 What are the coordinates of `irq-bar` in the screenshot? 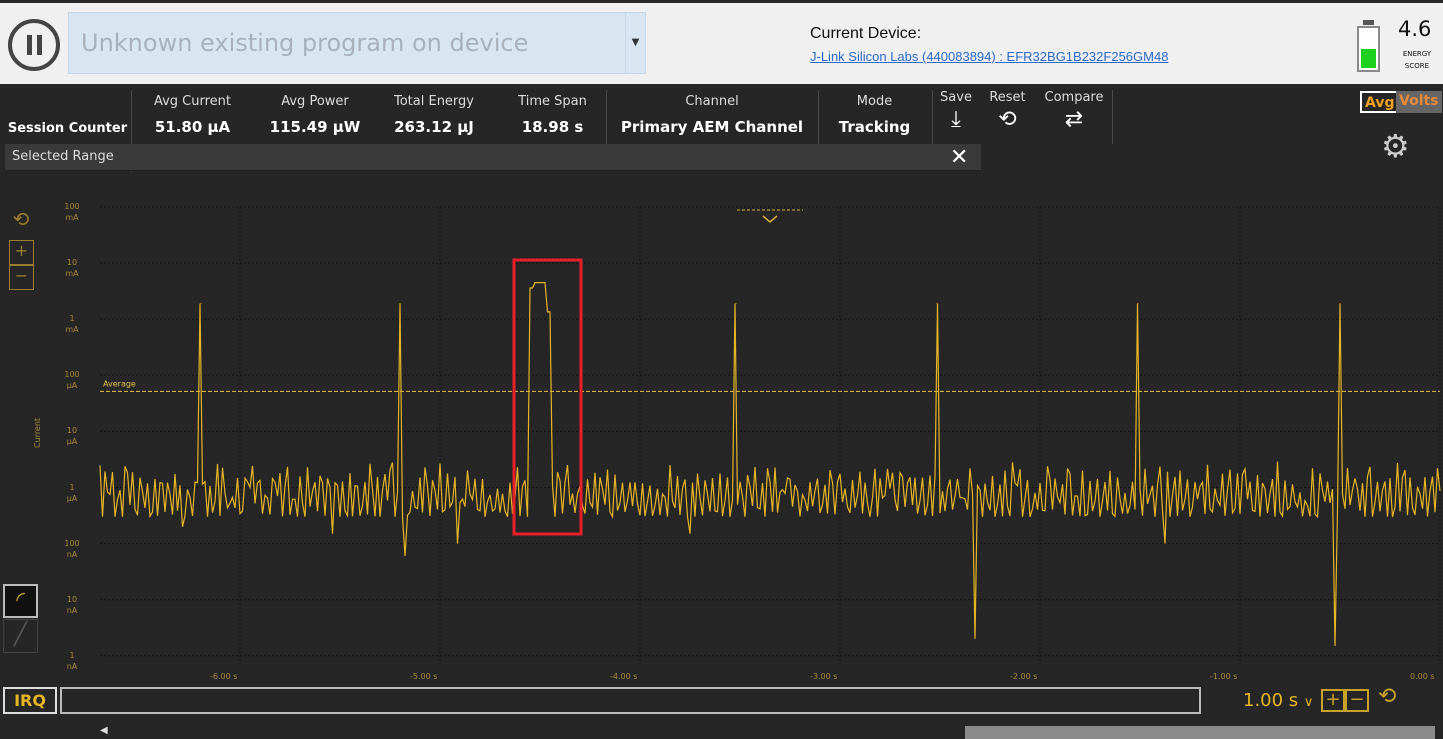 It's located at (630, 700).